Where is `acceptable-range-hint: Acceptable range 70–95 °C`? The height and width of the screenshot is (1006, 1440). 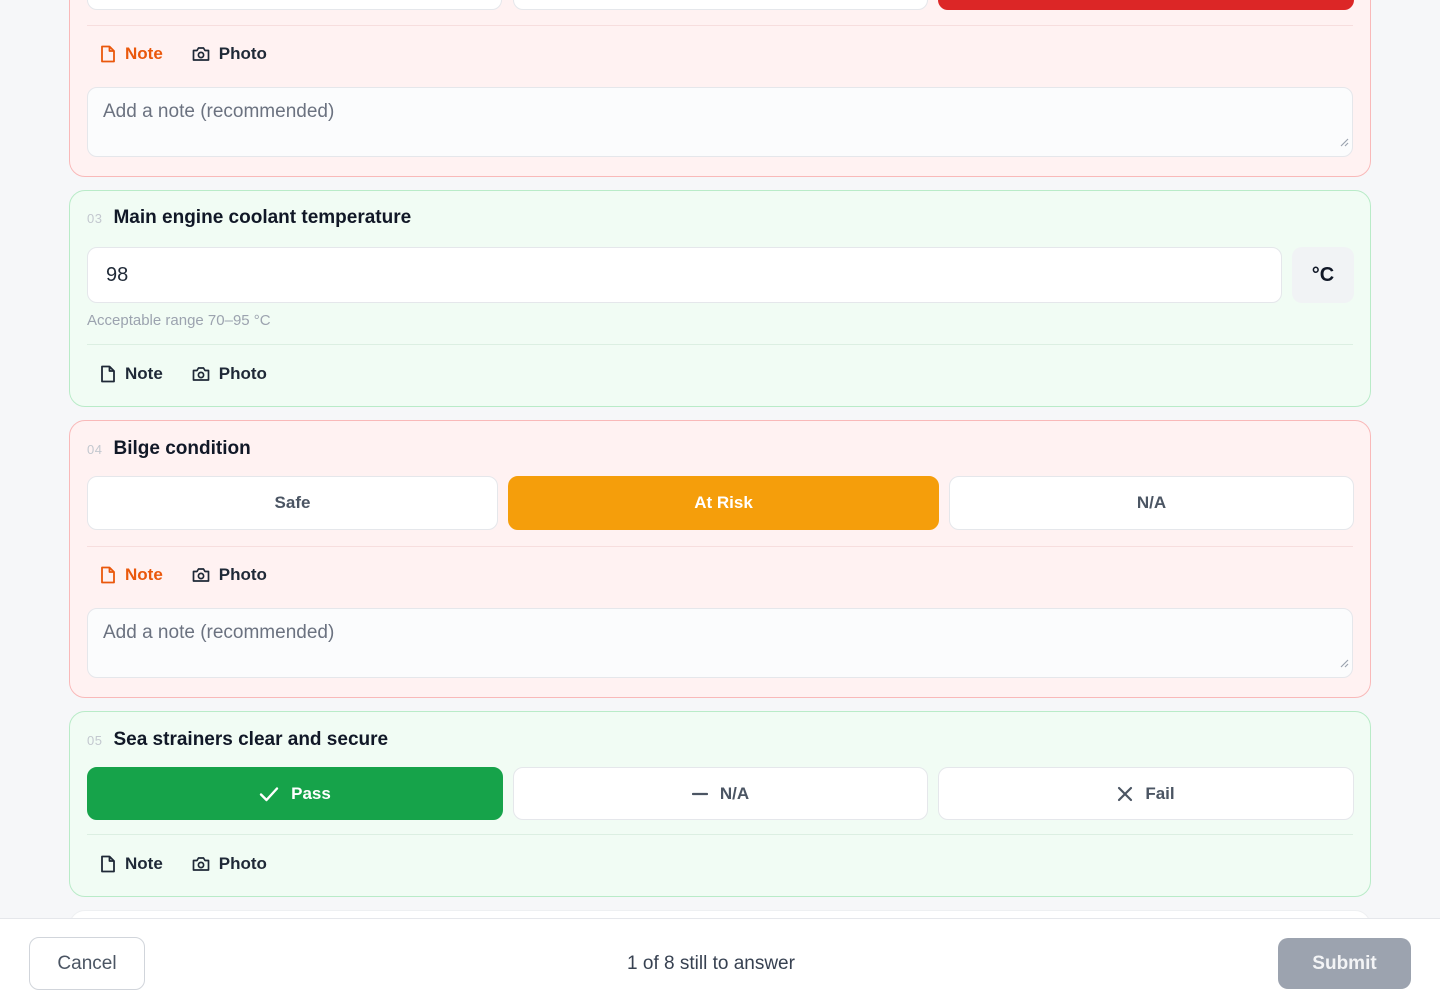
acceptable-range-hint: Acceptable range 70–95 °C is located at coordinates (179, 320).